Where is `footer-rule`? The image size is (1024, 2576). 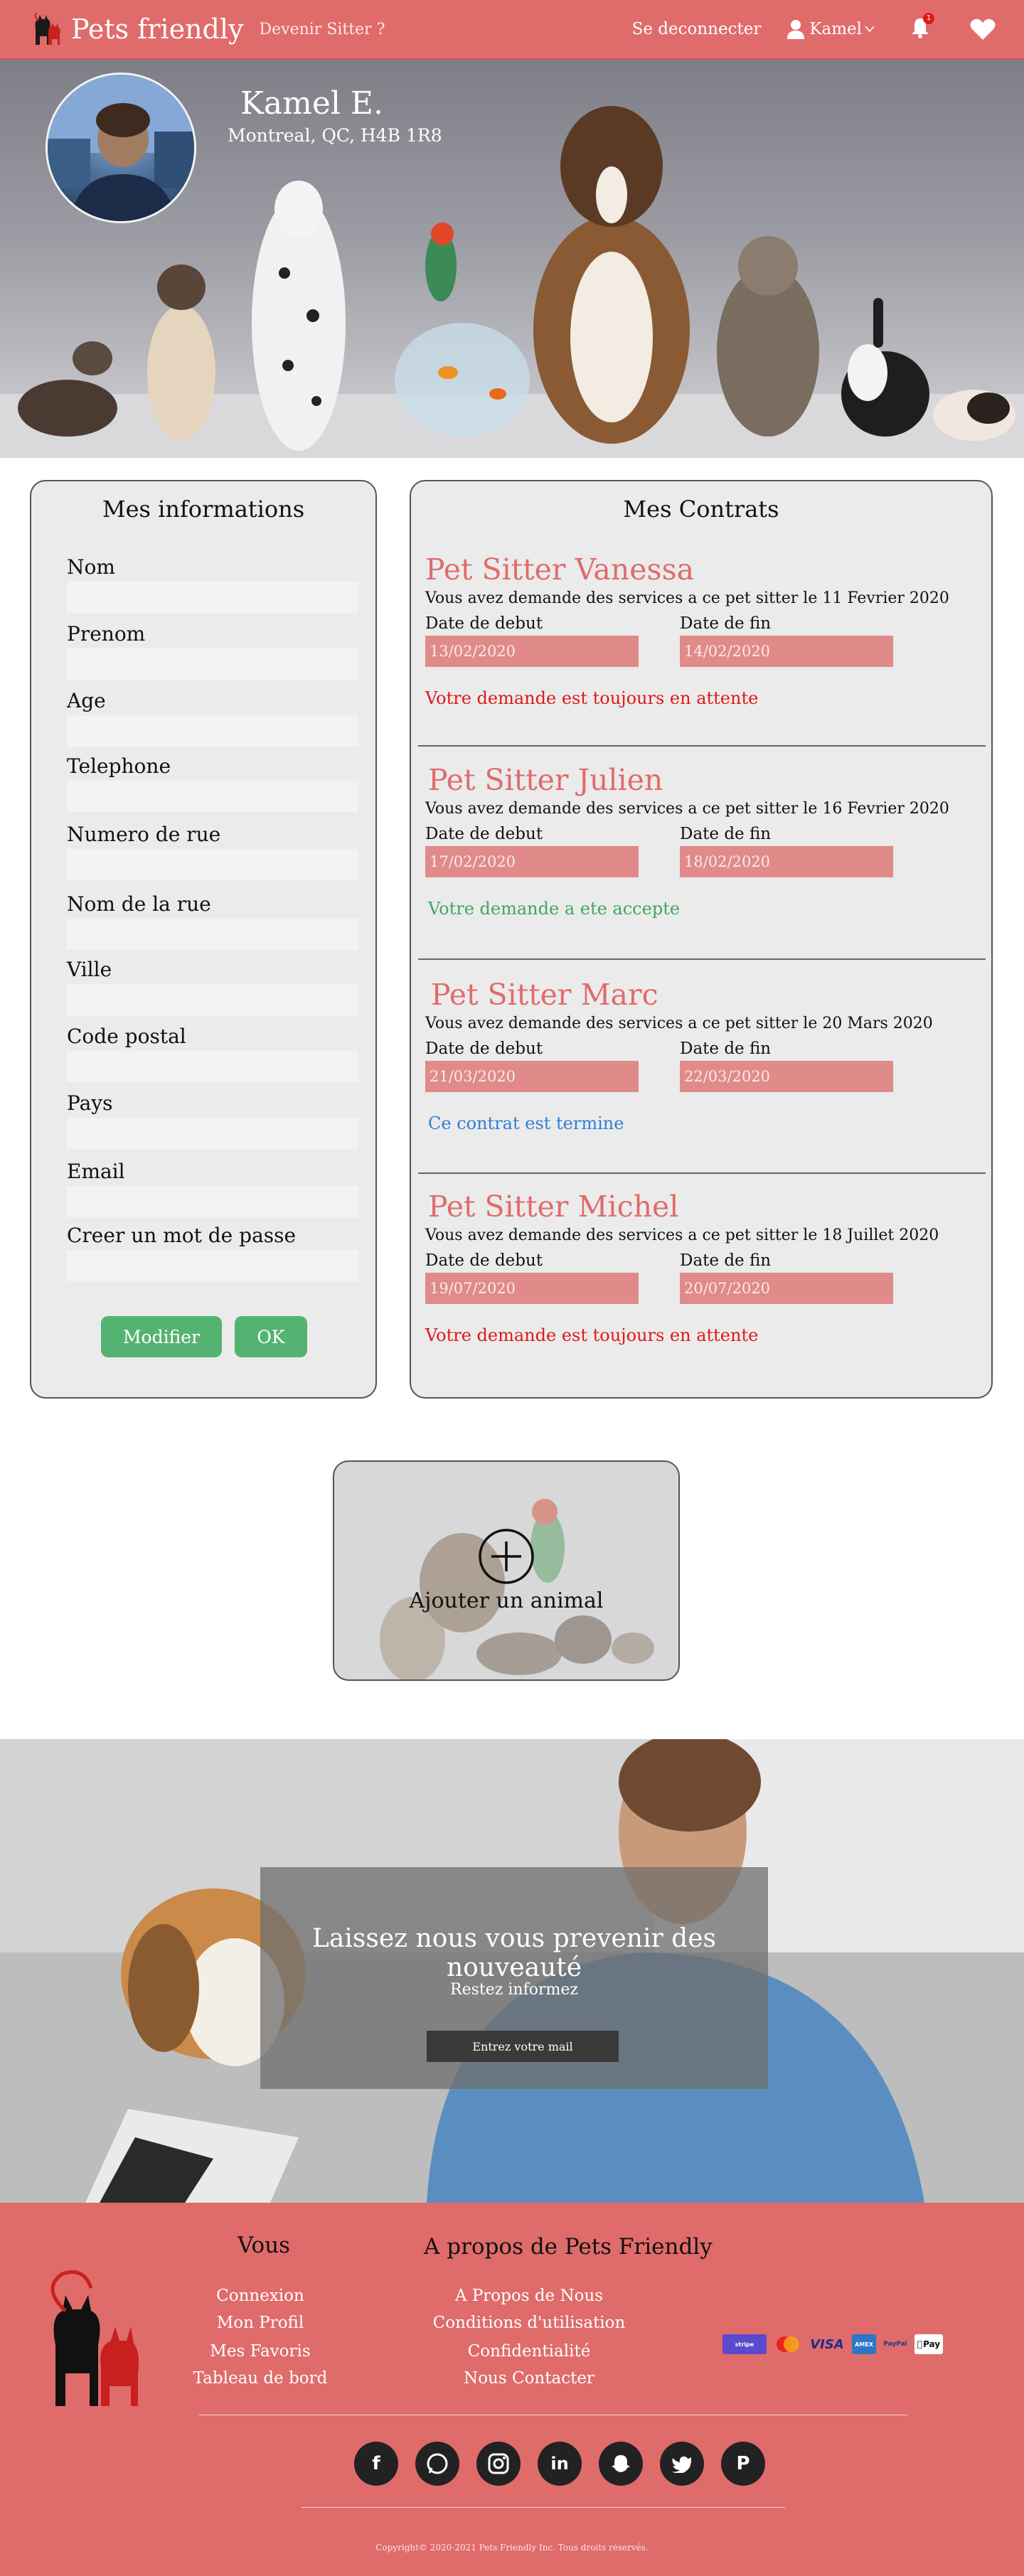
footer-rule is located at coordinates (543, 2507).